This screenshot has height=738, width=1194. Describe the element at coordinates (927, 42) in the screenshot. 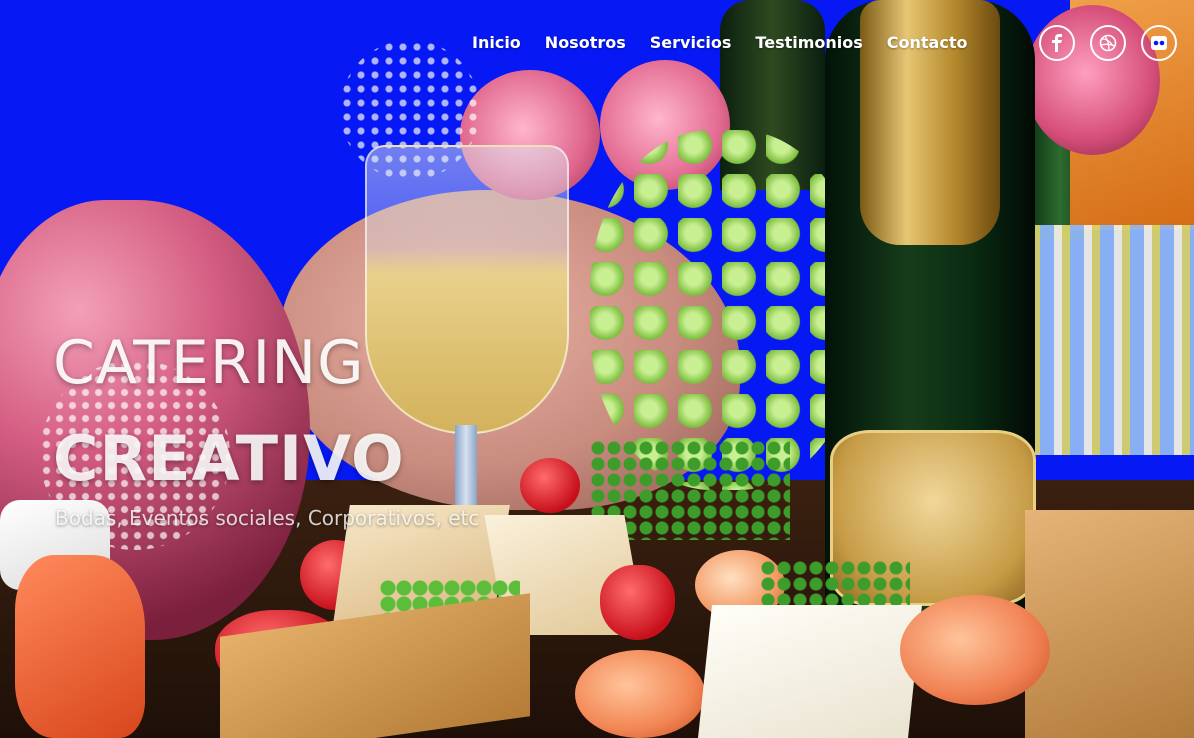

I see `nav-link-contacto: Contacto` at that location.